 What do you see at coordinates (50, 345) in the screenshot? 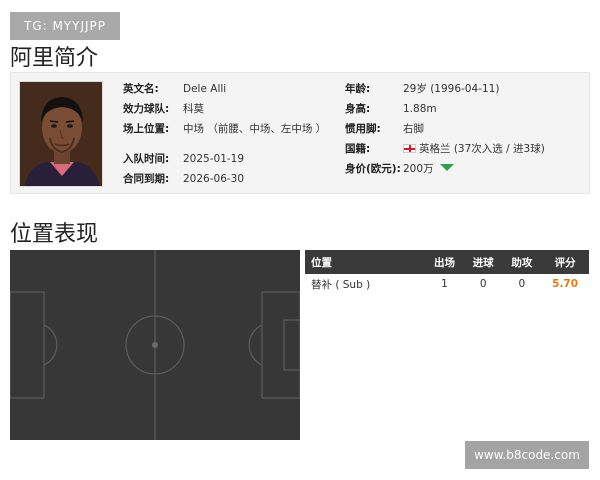
I see `left-penalty-arc` at bounding box center [50, 345].